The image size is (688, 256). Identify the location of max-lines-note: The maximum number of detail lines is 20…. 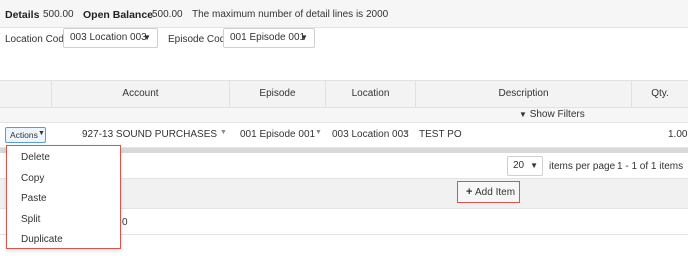
(290, 14).